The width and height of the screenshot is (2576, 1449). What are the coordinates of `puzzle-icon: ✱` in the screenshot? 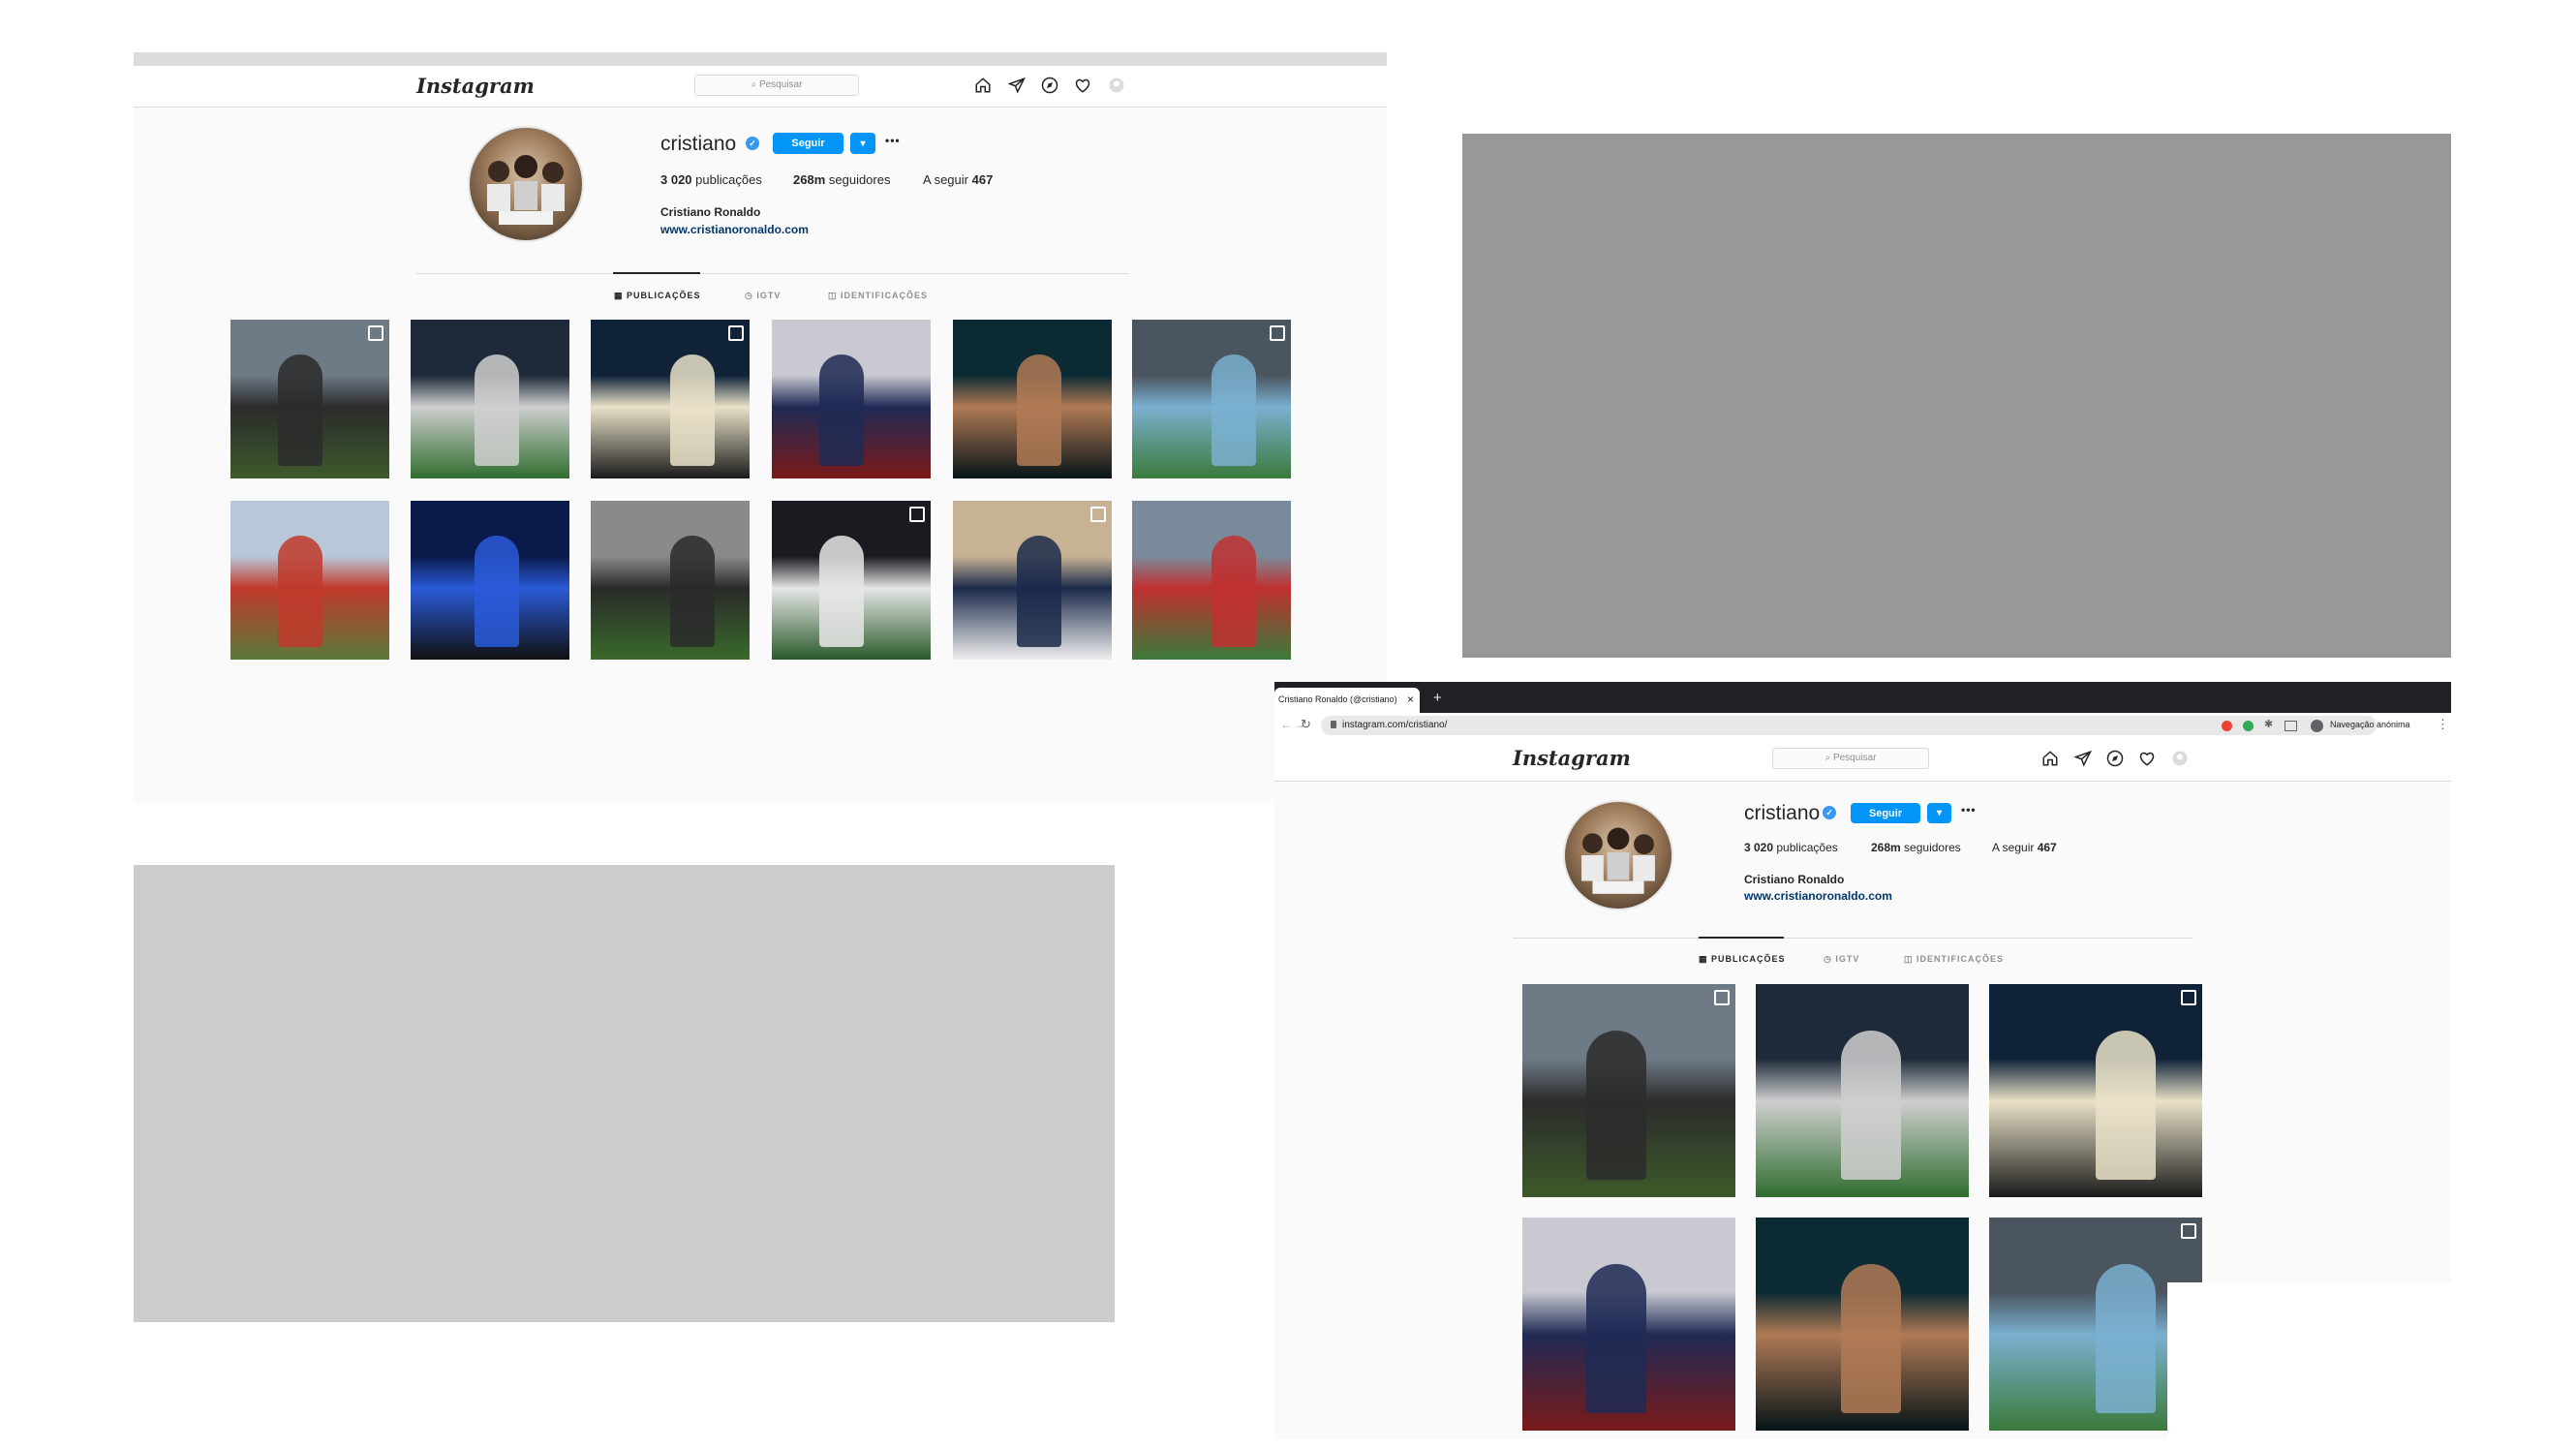 It's located at (2268, 724).